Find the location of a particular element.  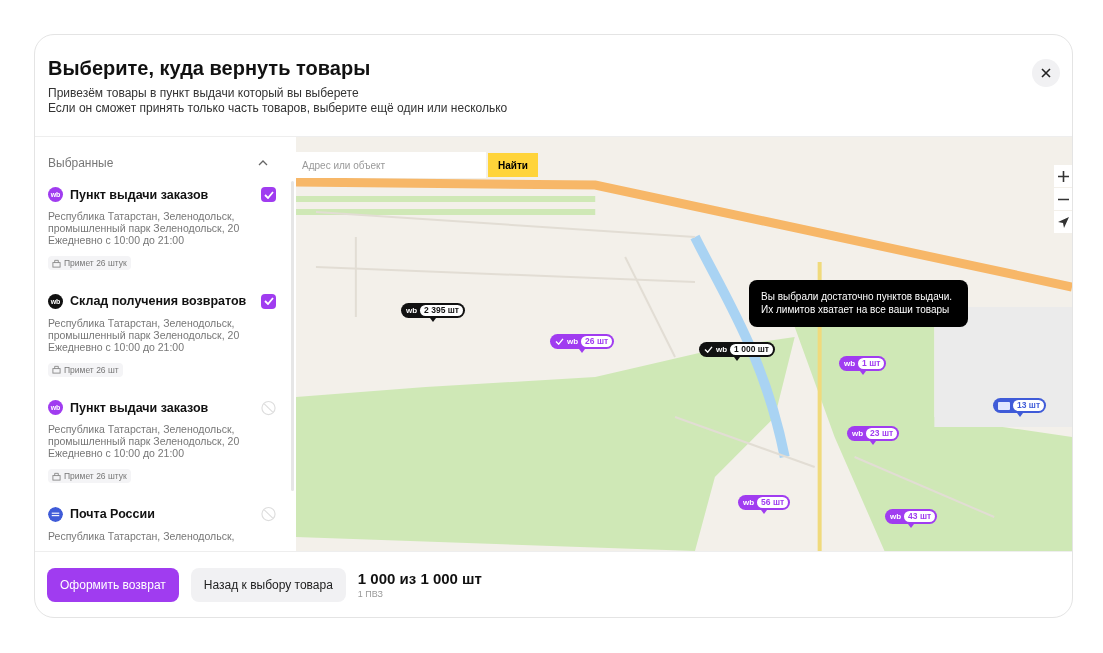

back-button: Назад к выбору товара is located at coordinates (268, 584).